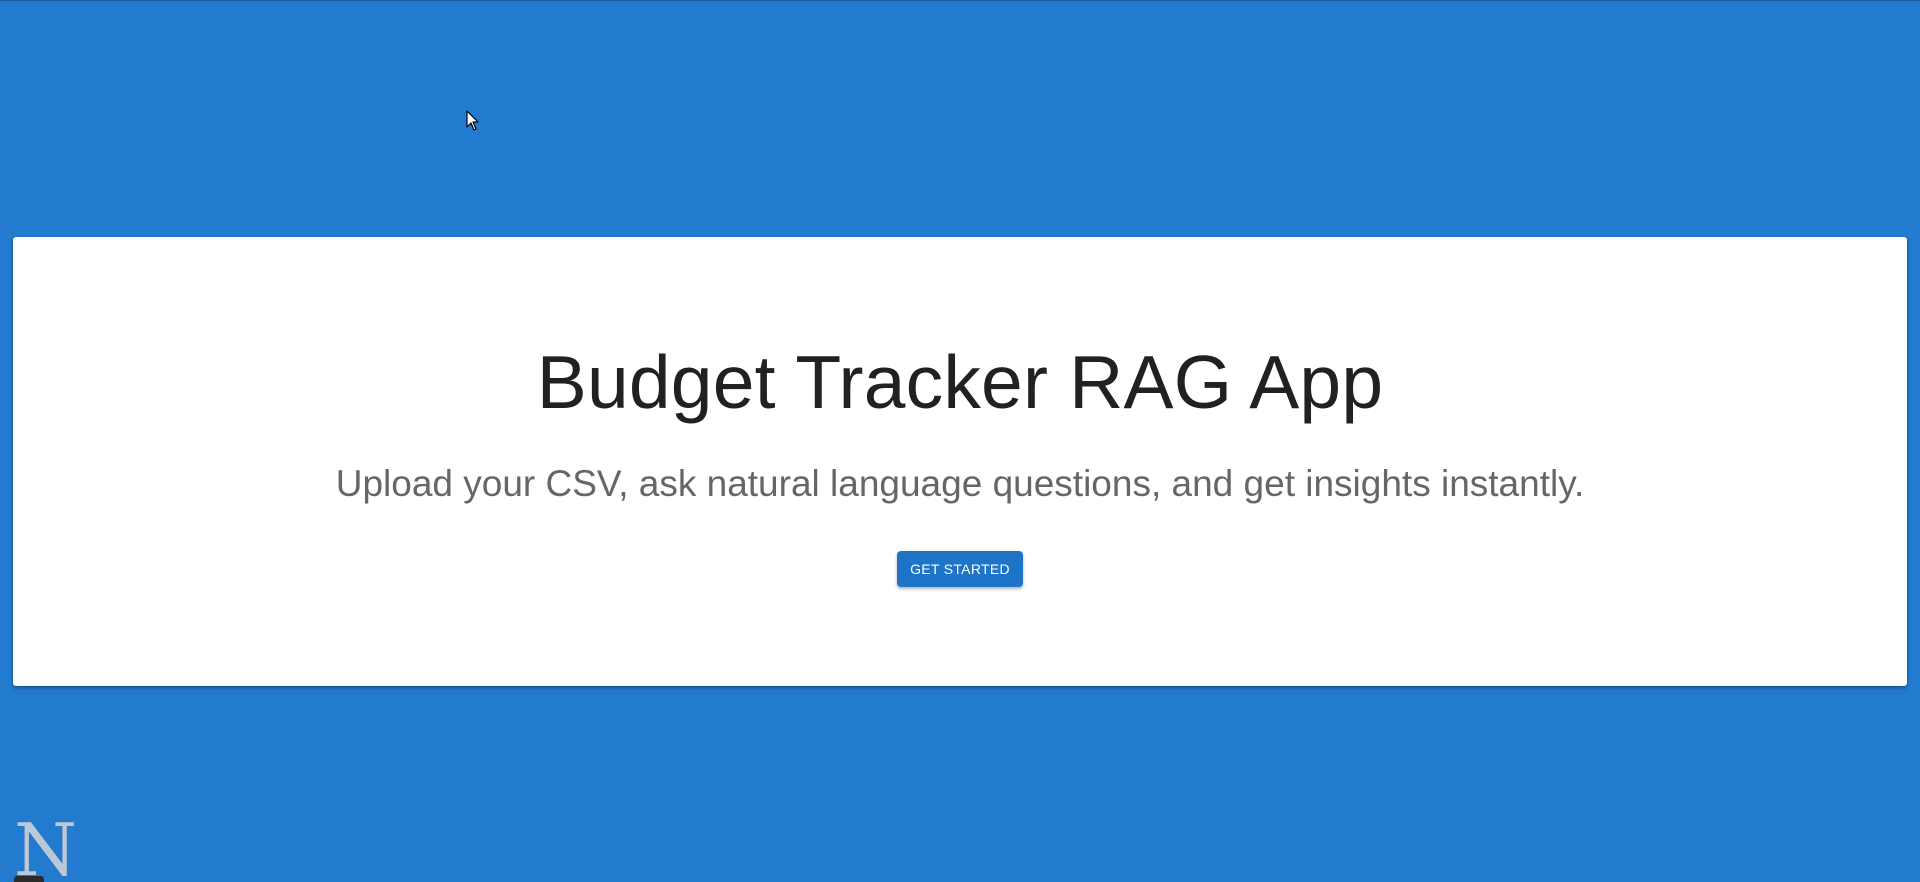  I want to click on mouse-pointer-icon, so click(472, 120).